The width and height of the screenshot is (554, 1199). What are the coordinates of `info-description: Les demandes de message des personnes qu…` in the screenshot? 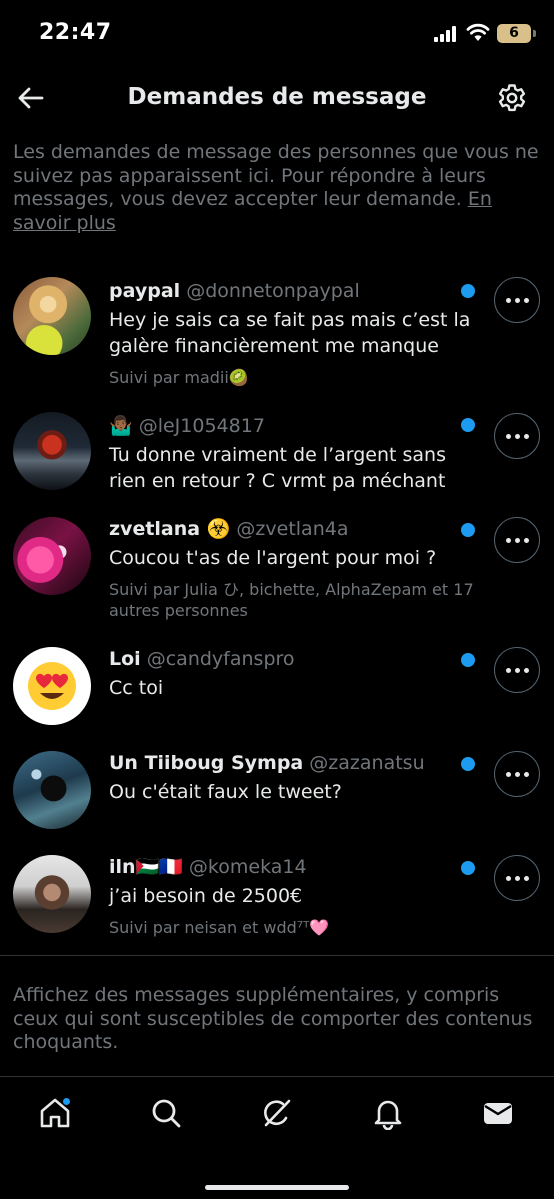 It's located at (276, 175).